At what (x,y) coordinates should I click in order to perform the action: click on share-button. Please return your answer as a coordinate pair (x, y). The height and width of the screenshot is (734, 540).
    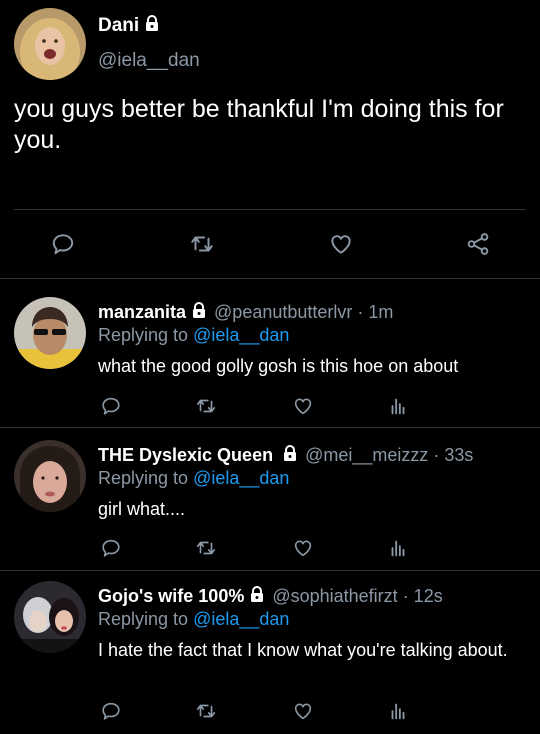
    Looking at the image, I should click on (478, 244).